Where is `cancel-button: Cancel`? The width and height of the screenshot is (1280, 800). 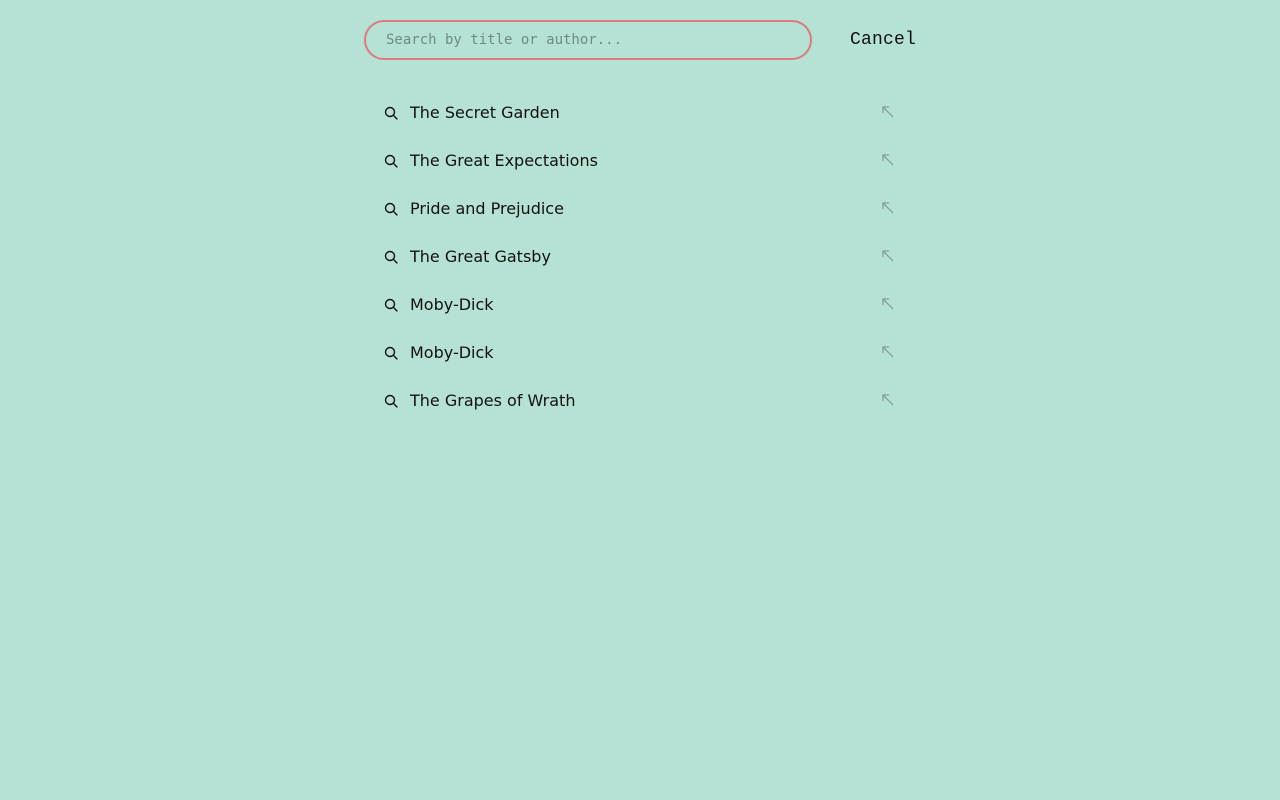
cancel-button: Cancel is located at coordinates (883, 40).